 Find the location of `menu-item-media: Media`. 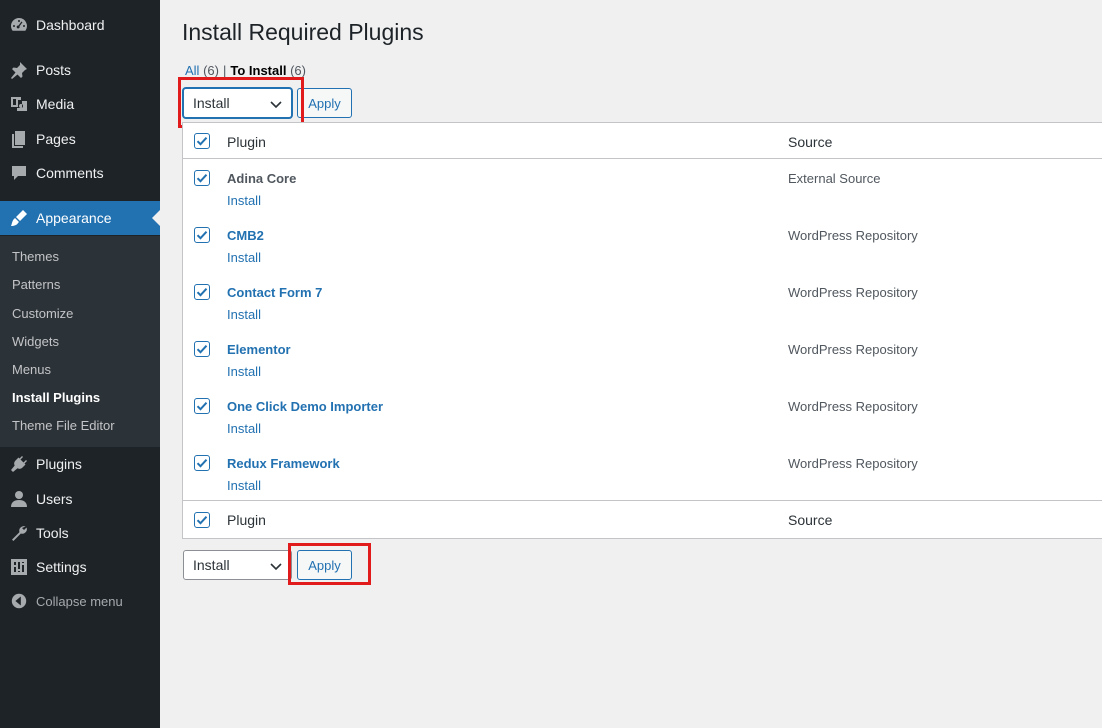

menu-item-media: Media is located at coordinates (80, 104).